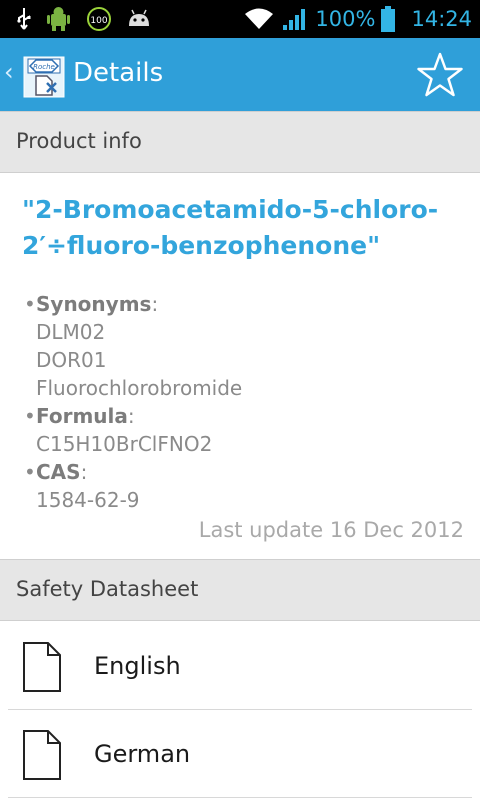 The height and width of the screenshot is (800, 480). Describe the element at coordinates (142, 754) in the screenshot. I see `language-label: German` at that location.